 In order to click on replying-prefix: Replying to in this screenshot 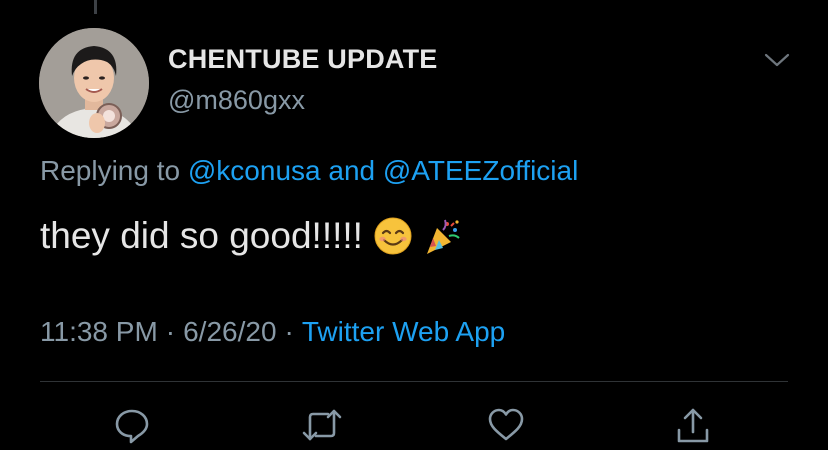, I will do `click(110, 170)`.